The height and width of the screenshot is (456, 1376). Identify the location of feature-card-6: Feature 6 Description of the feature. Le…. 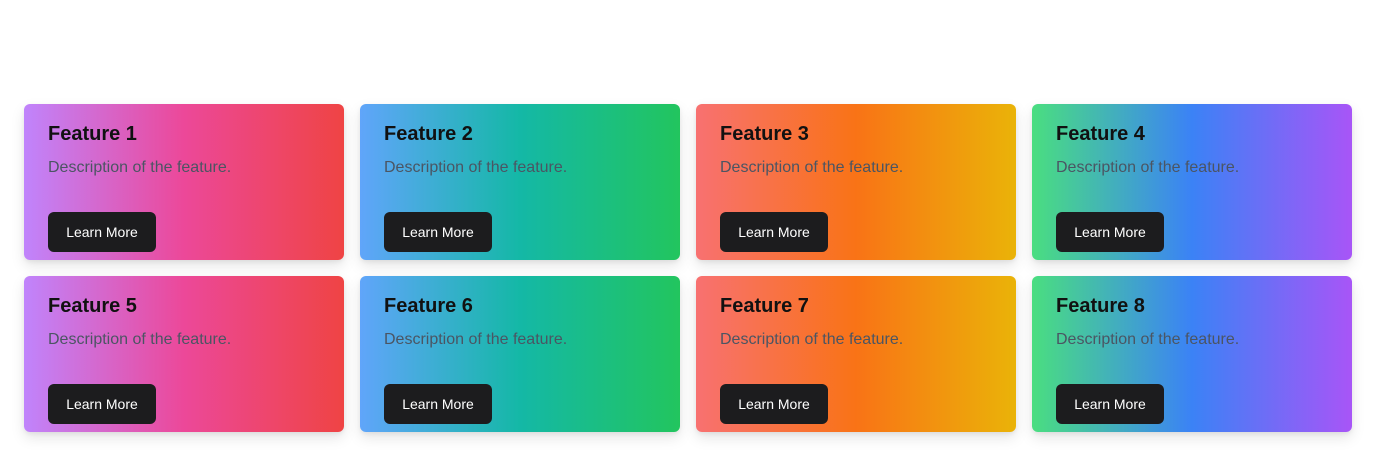
(520, 354).